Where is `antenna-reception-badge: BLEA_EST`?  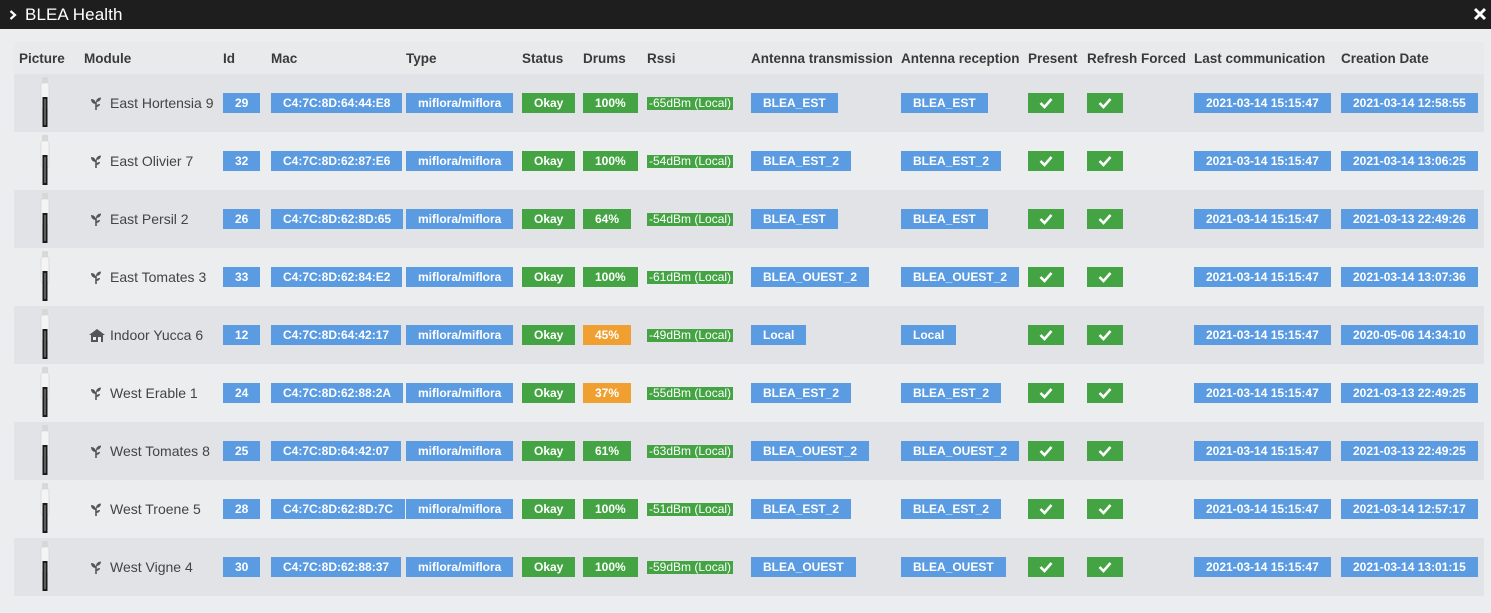
antenna-reception-badge: BLEA_EST is located at coordinates (944, 219).